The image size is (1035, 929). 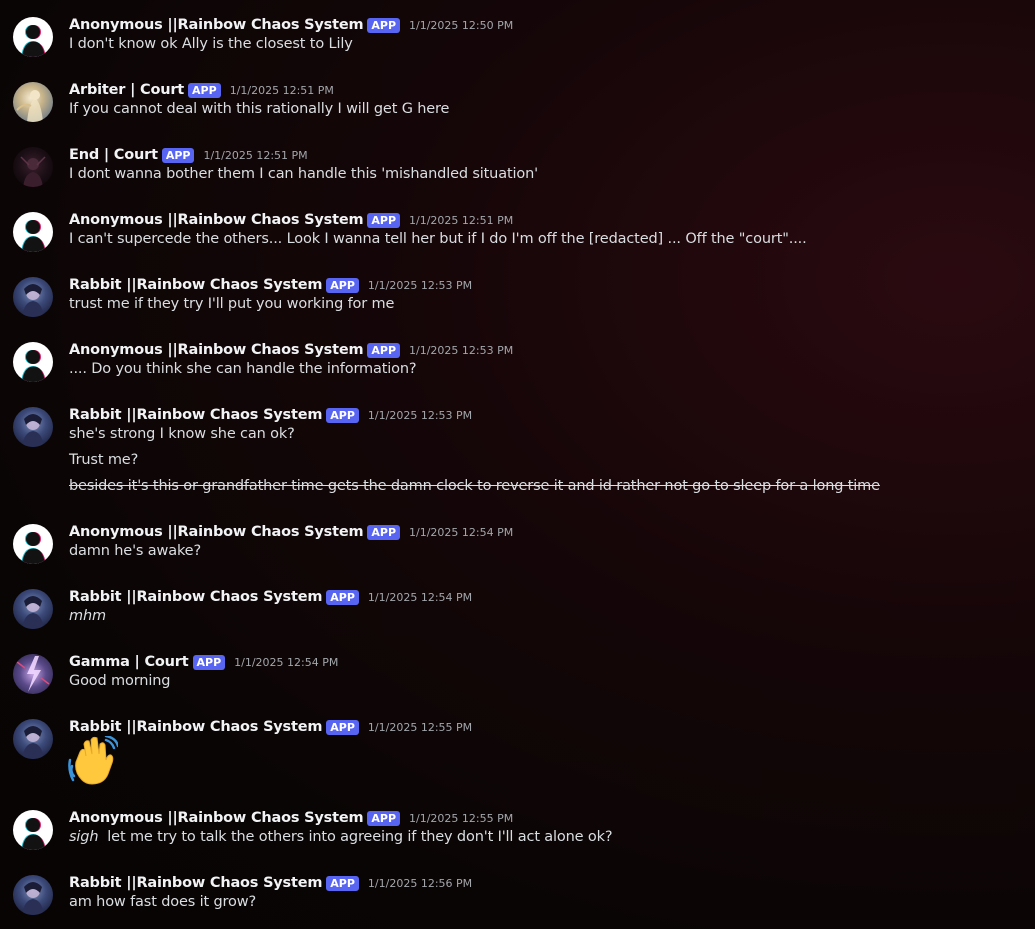 What do you see at coordinates (126, 90) in the screenshot?
I see `username: Arbiter | Court` at bounding box center [126, 90].